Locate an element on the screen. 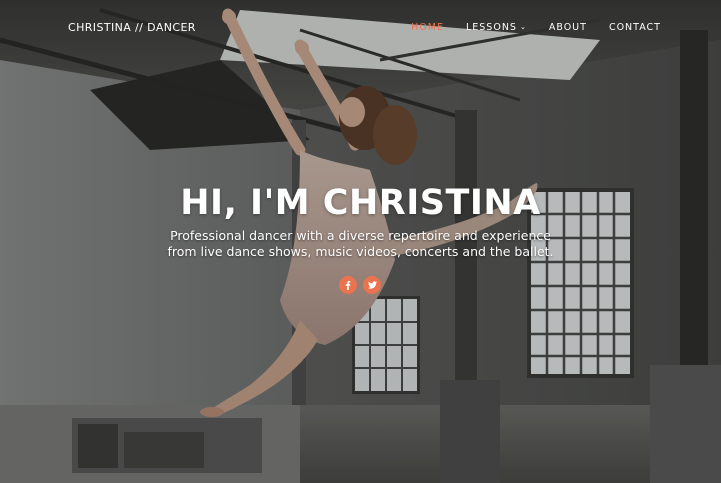 This screenshot has width=721, height=483. nav-item-about-label: ABOUT is located at coordinates (567, 27).